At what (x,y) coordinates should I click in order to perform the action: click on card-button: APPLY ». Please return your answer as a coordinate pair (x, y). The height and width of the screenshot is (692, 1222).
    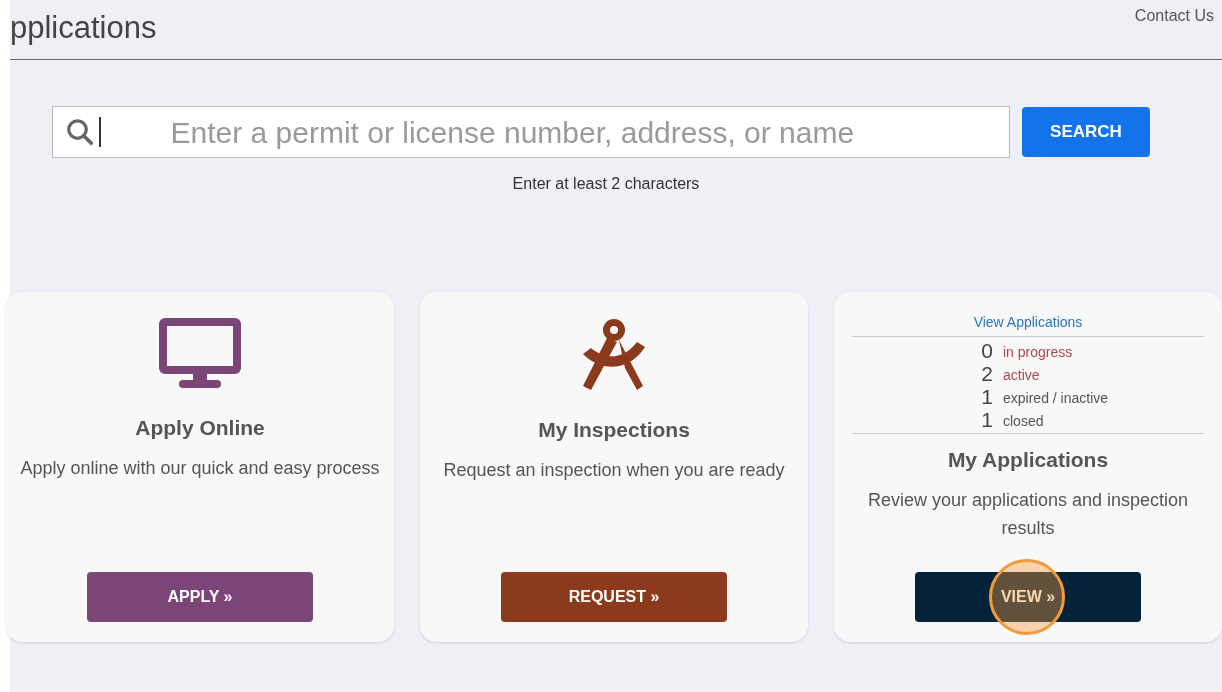
    Looking at the image, I should click on (200, 597).